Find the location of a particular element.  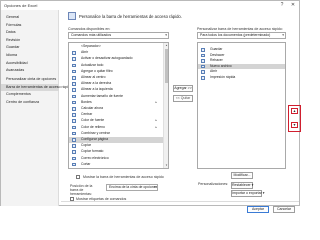

command-label: Correo electrónico is located at coordinates (95, 157).